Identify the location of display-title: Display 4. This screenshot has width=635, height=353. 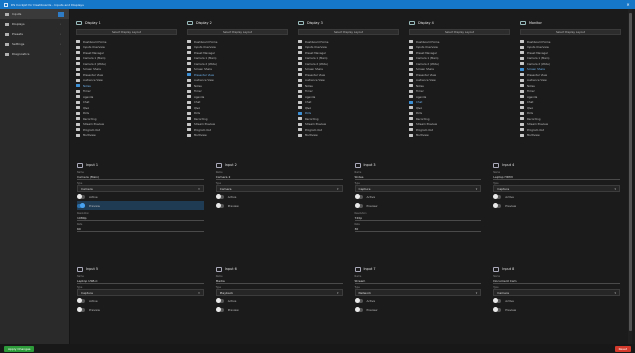
(426, 22).